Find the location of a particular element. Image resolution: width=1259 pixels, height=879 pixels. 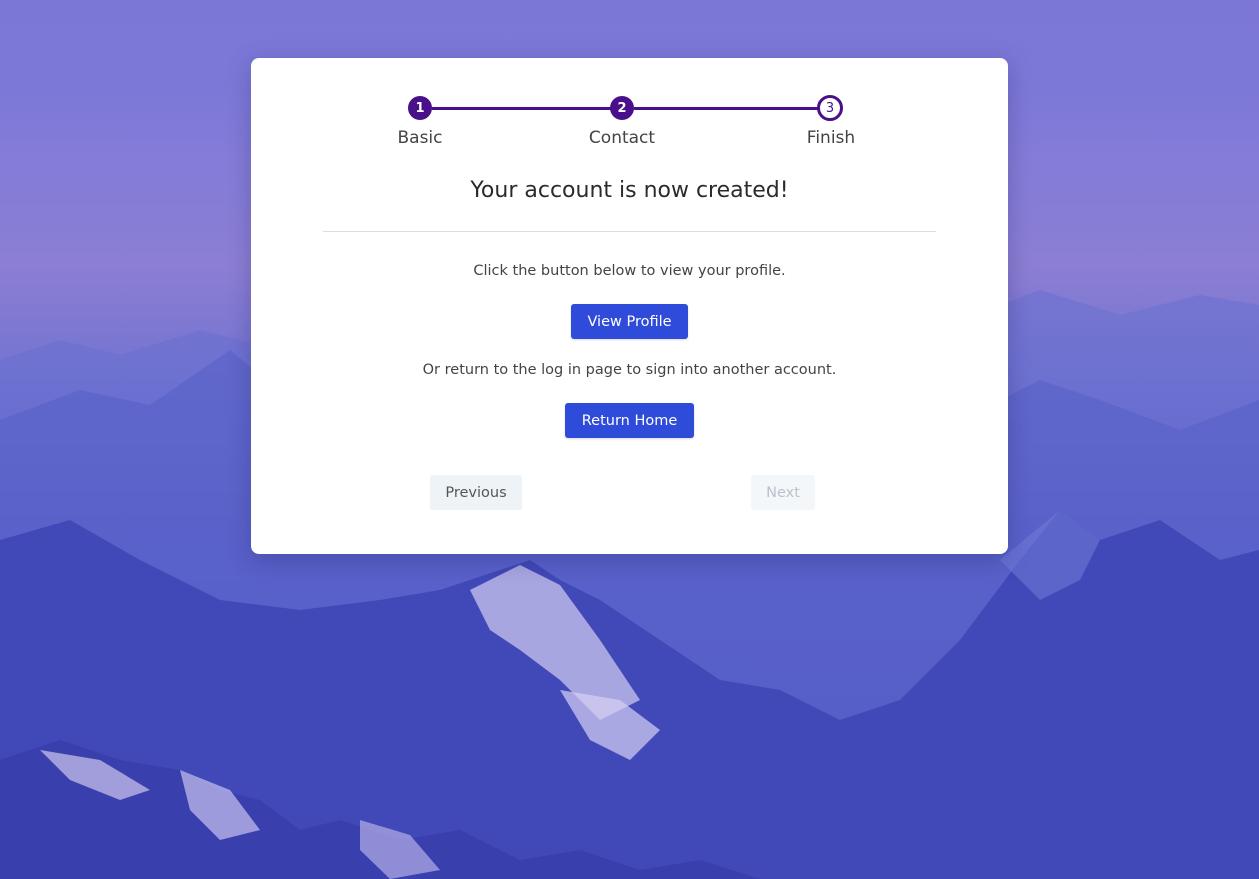

divider is located at coordinates (629, 231).